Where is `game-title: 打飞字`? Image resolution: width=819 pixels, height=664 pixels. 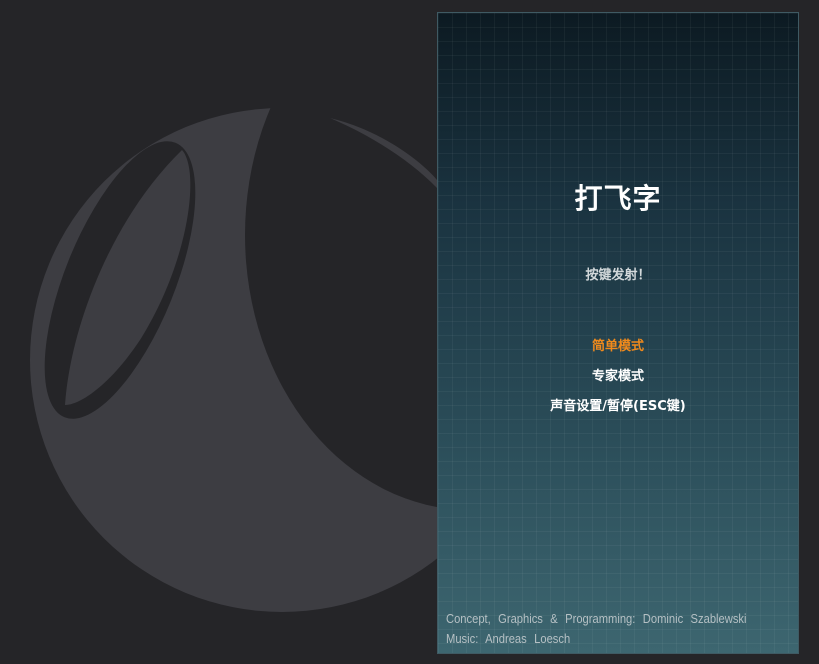 game-title: 打飞字 is located at coordinates (618, 198).